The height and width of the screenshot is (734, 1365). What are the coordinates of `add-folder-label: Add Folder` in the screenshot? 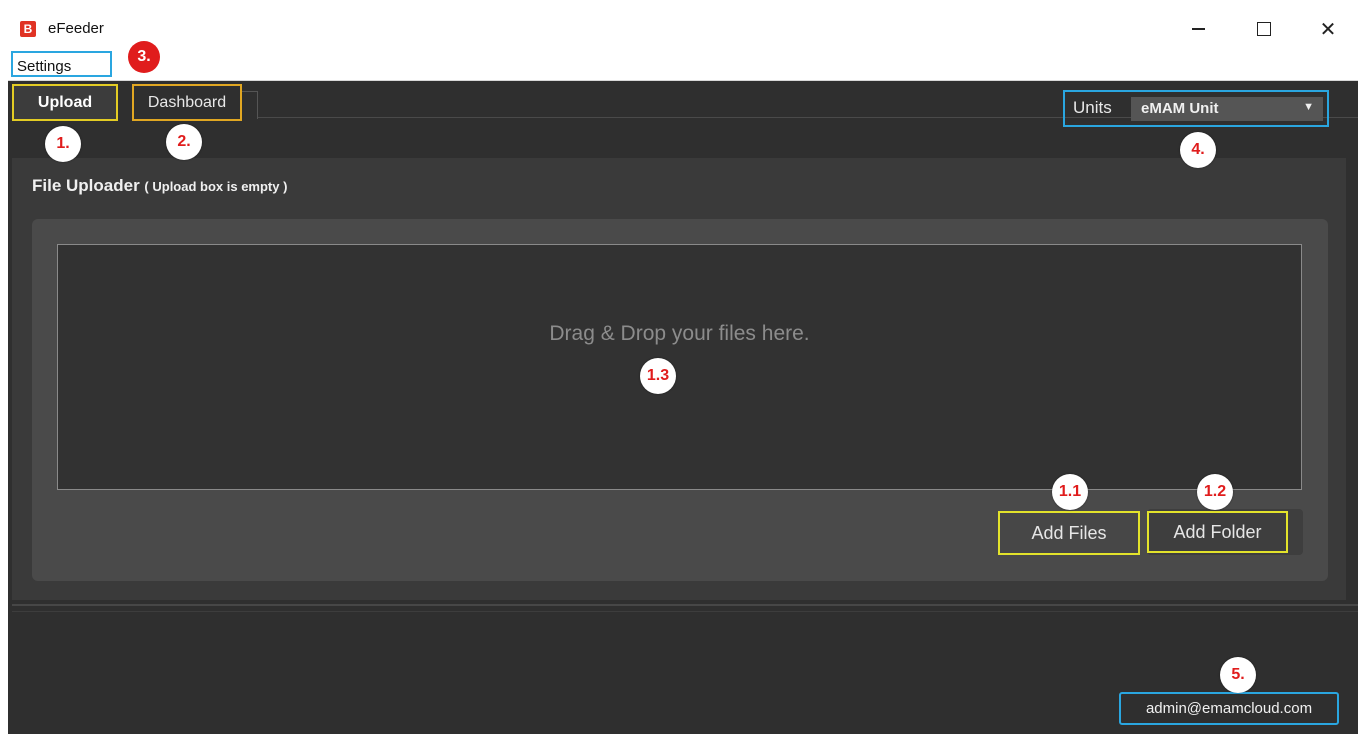 It's located at (1217, 532).